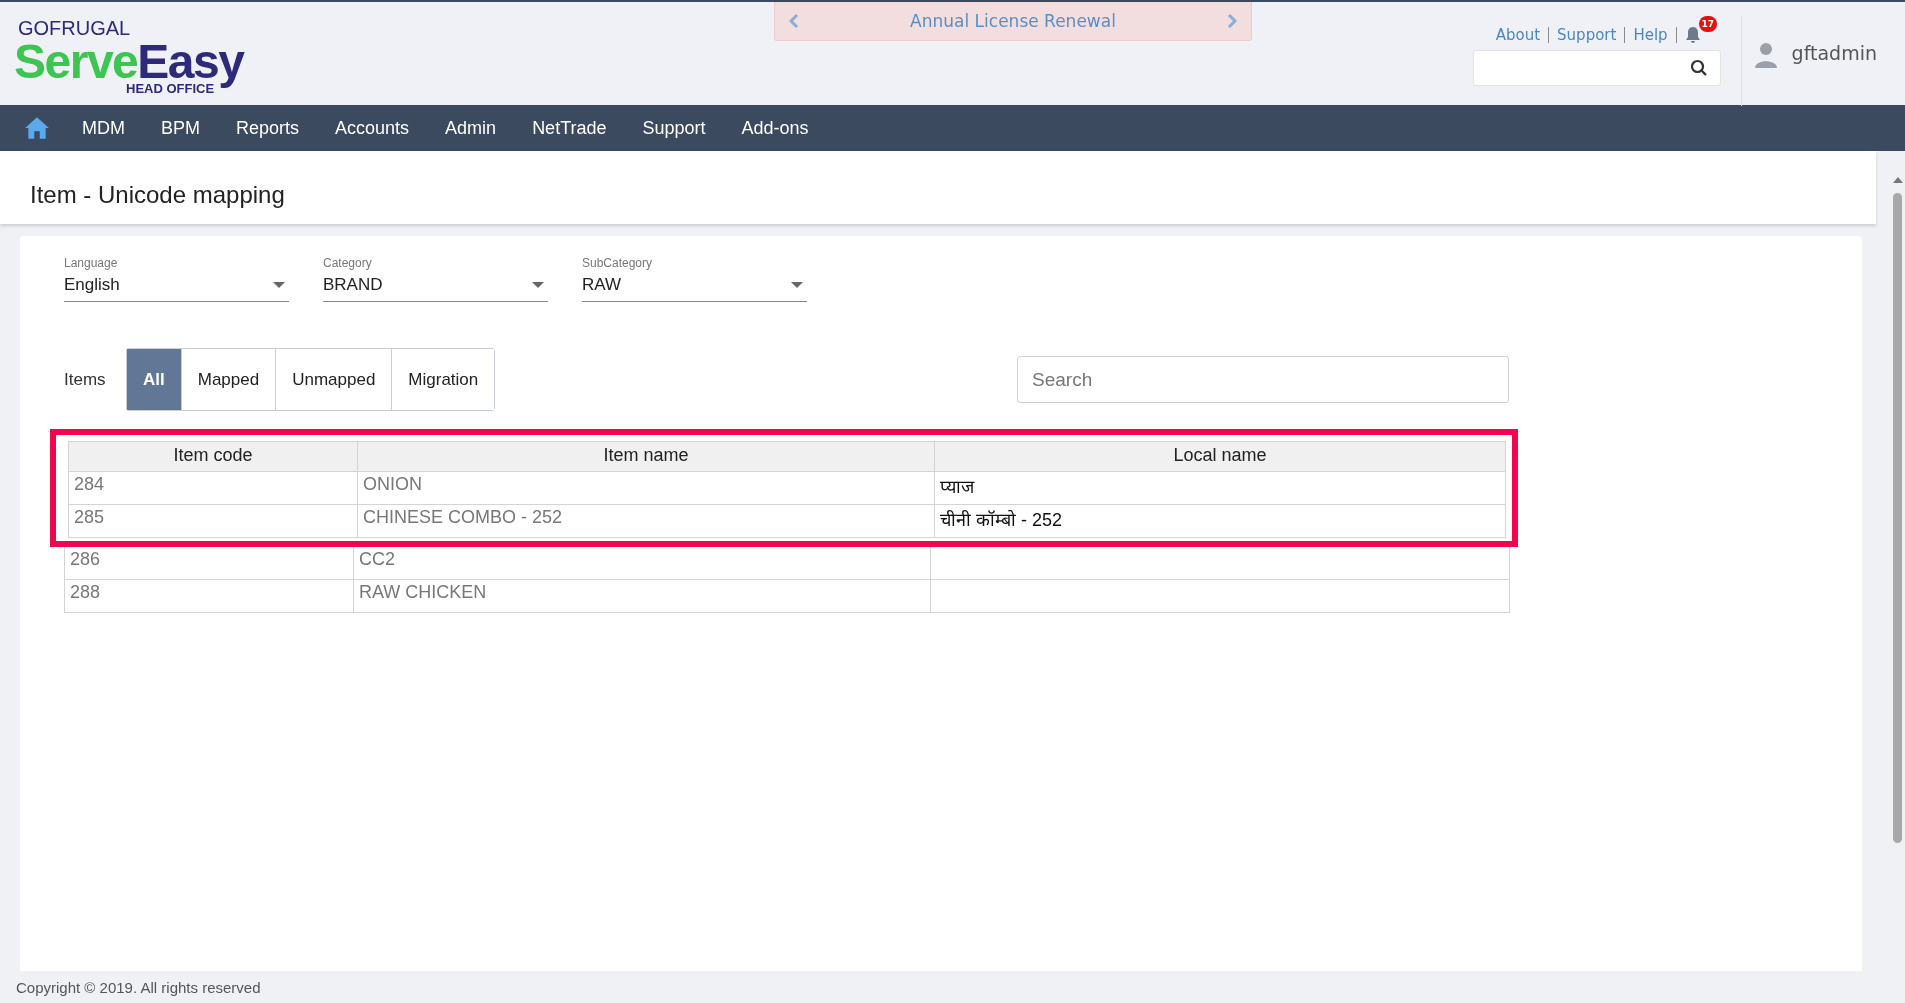  Describe the element at coordinates (1232, 21) in the screenshot. I see `next-icon` at that location.